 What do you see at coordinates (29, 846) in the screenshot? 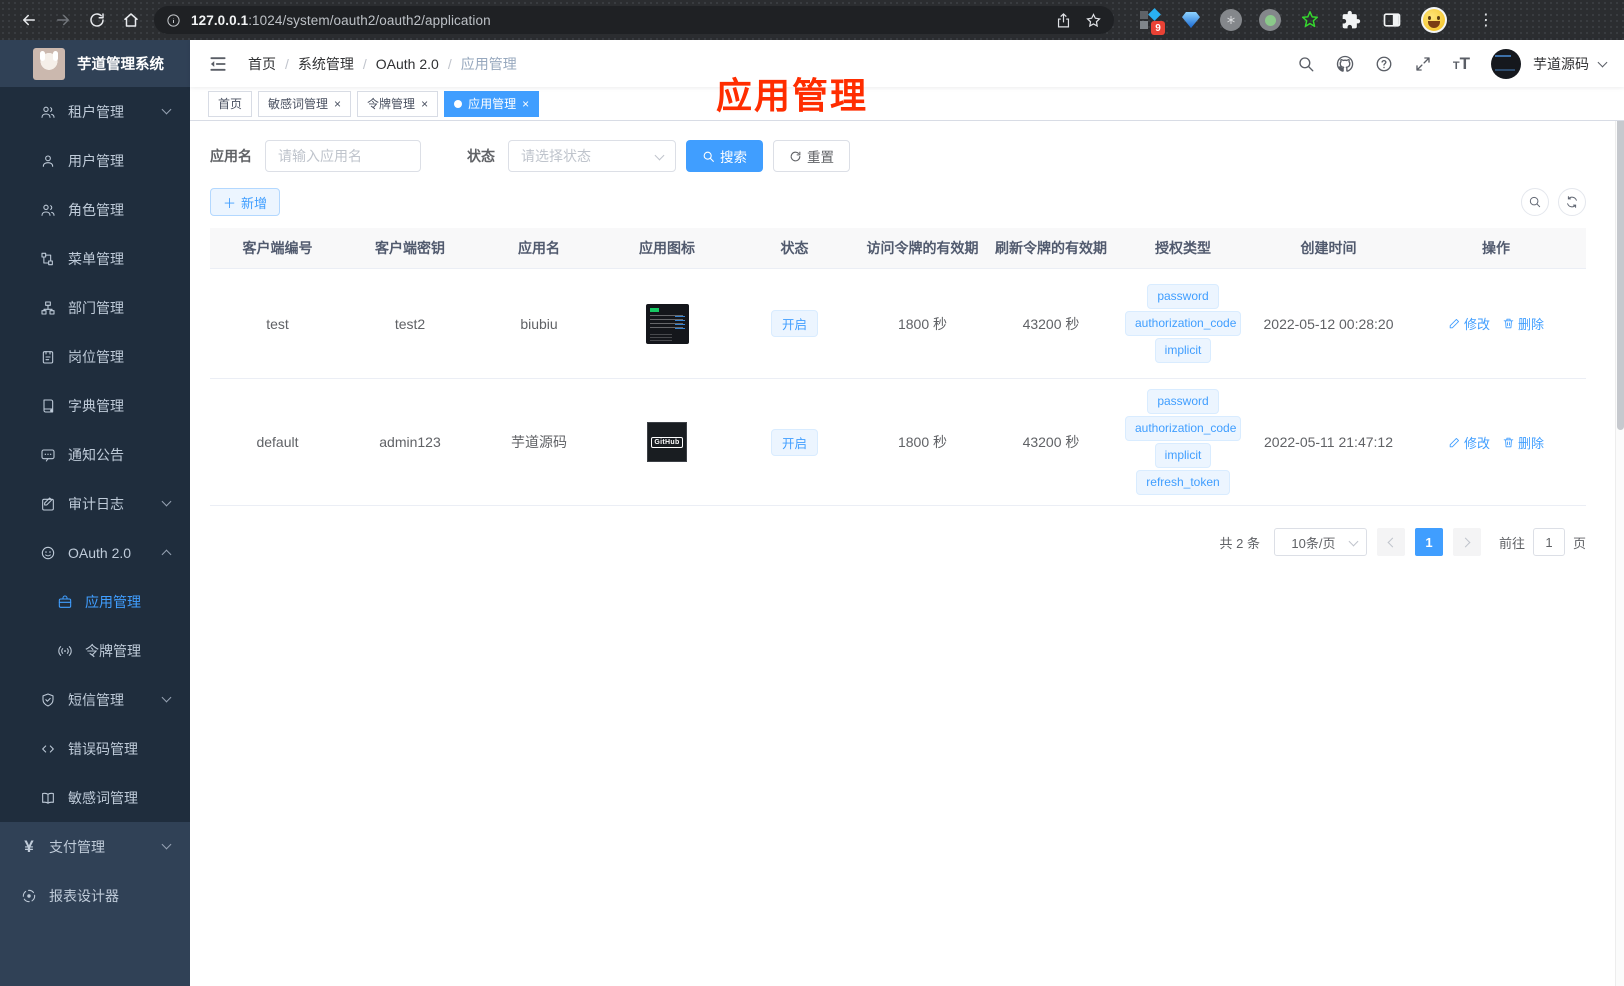
I see `payment-yen-icon: ¥` at bounding box center [29, 846].